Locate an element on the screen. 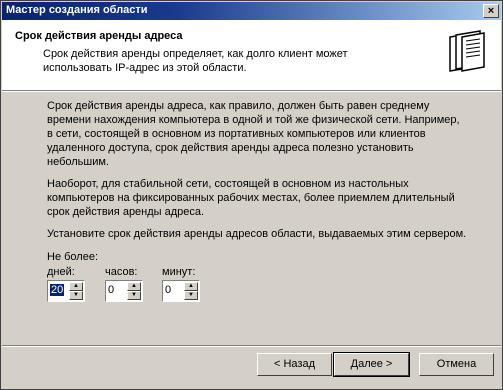 This screenshot has height=390, width=503. folder-stack-icon is located at coordinates (466, 52).